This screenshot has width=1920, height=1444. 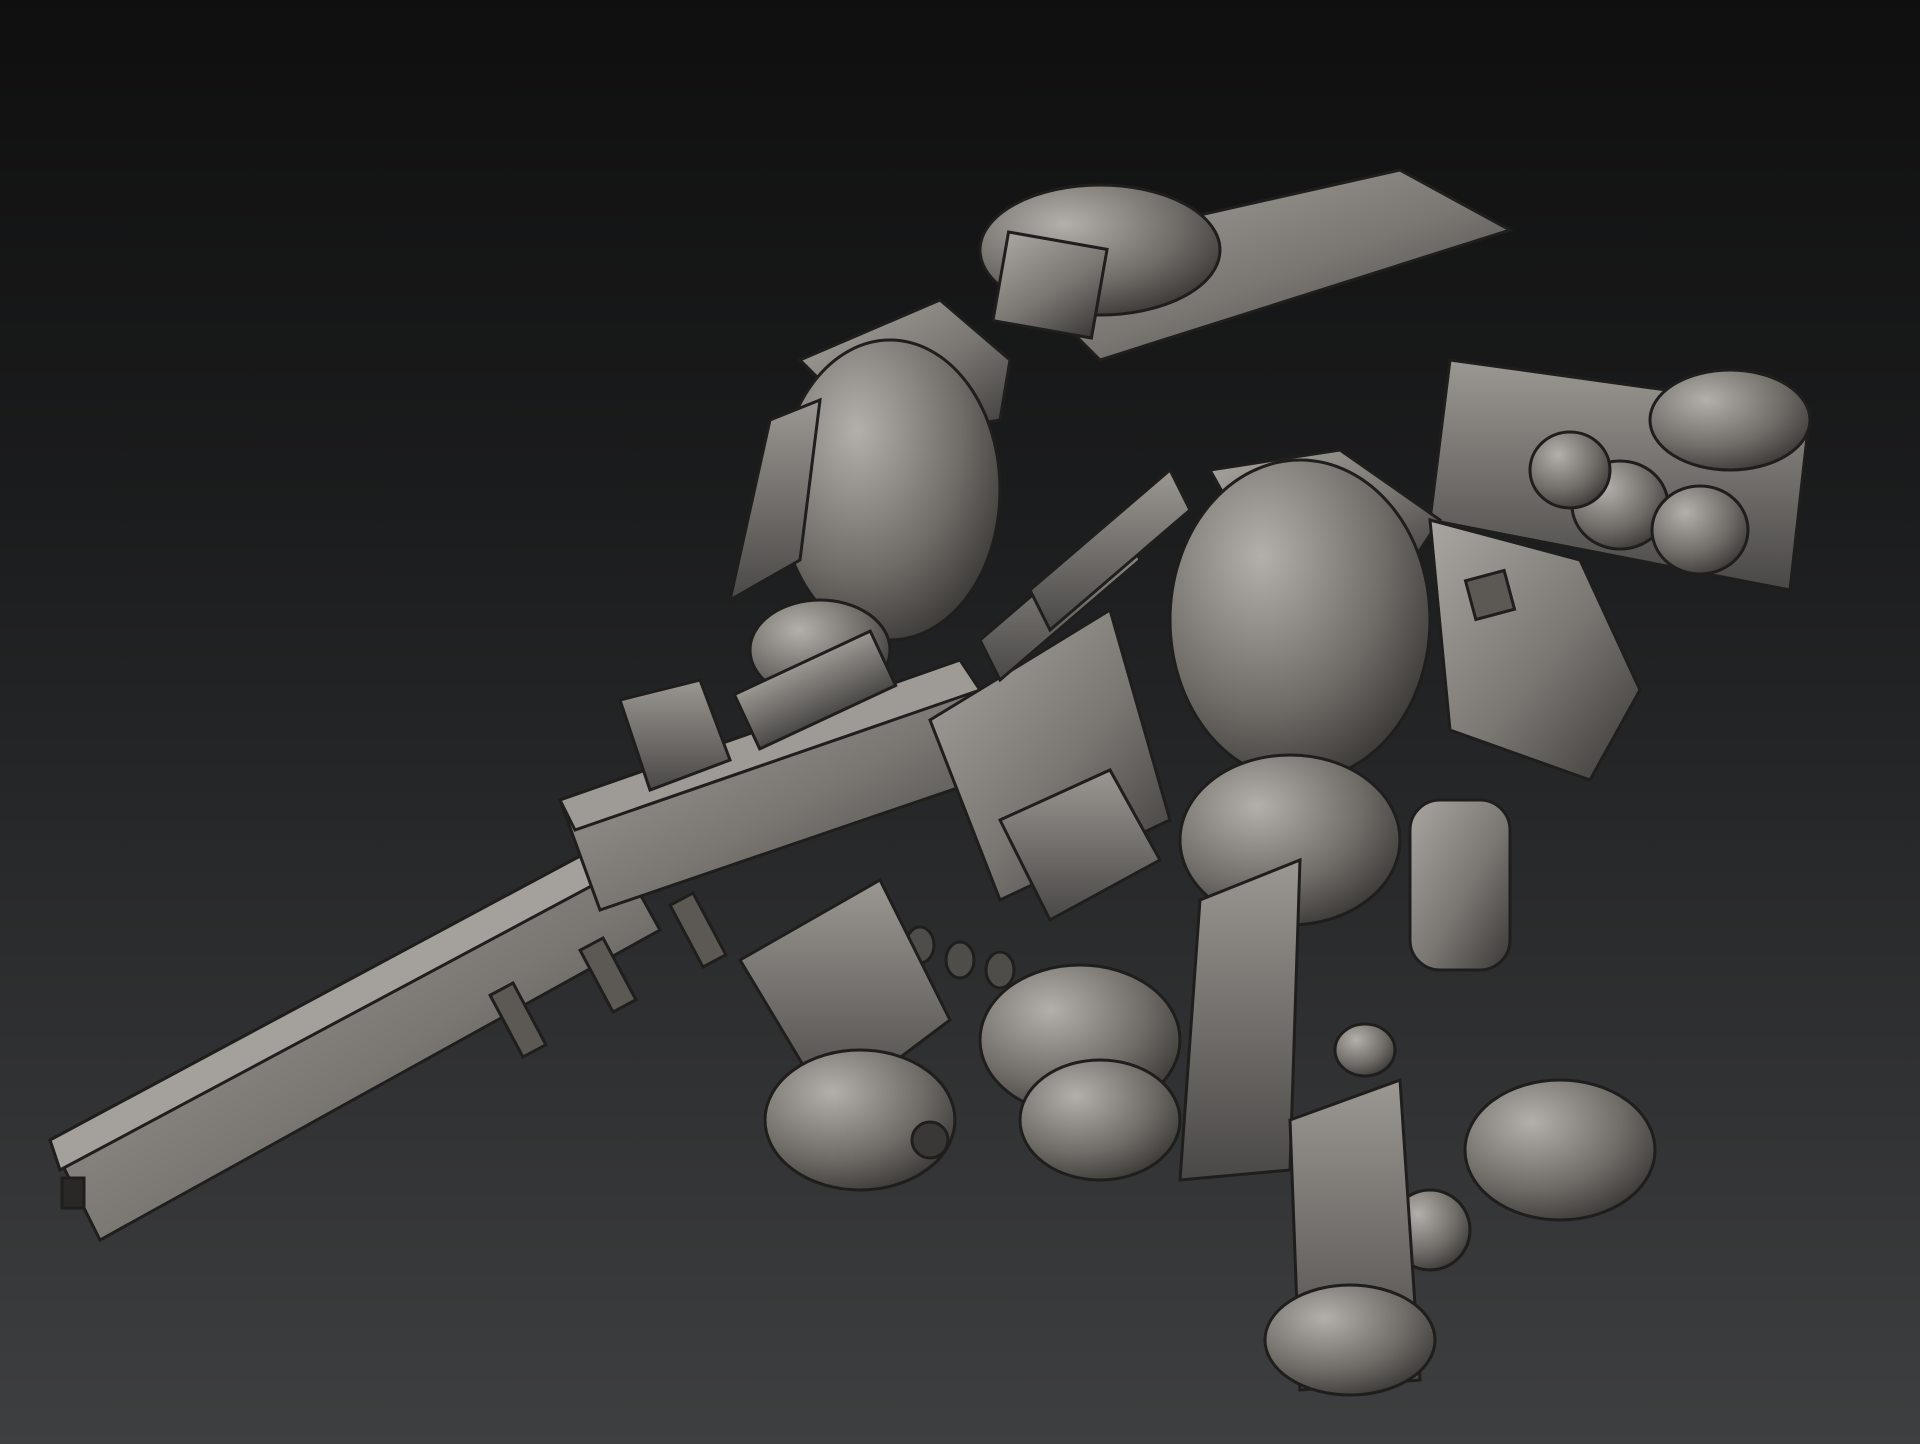 What do you see at coordinates (1417, 1097) in the screenshot?
I see `right-legs` at bounding box center [1417, 1097].